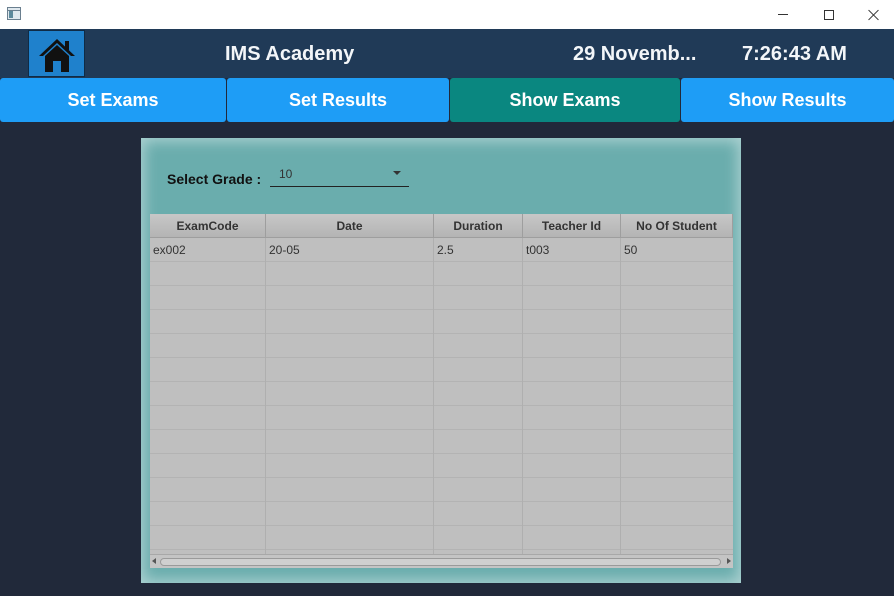  I want to click on cell-examcode: ex002, so click(169, 250).